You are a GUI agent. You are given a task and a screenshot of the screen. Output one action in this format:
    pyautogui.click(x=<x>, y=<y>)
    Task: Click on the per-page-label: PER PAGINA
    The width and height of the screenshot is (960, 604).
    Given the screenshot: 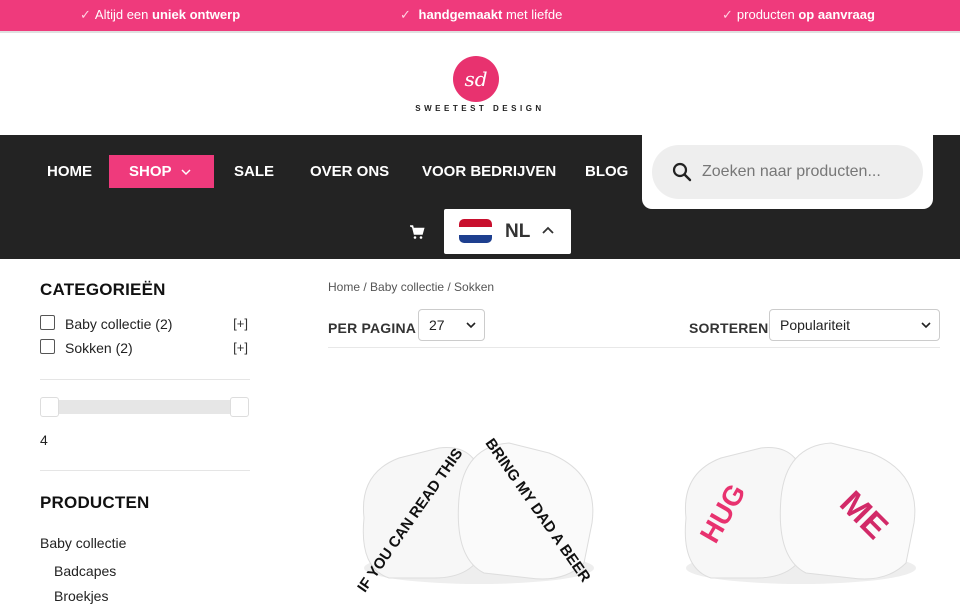 What is the action you would take?
    pyautogui.click(x=372, y=328)
    